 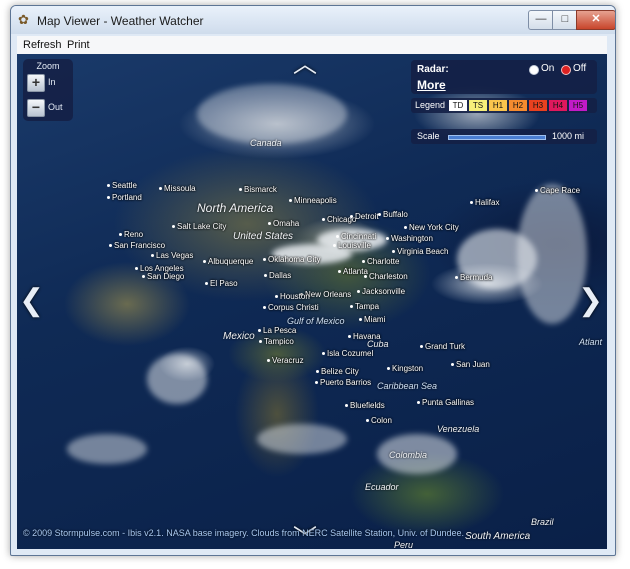 I want to click on zoom-in-button: +, so click(x=36, y=83).